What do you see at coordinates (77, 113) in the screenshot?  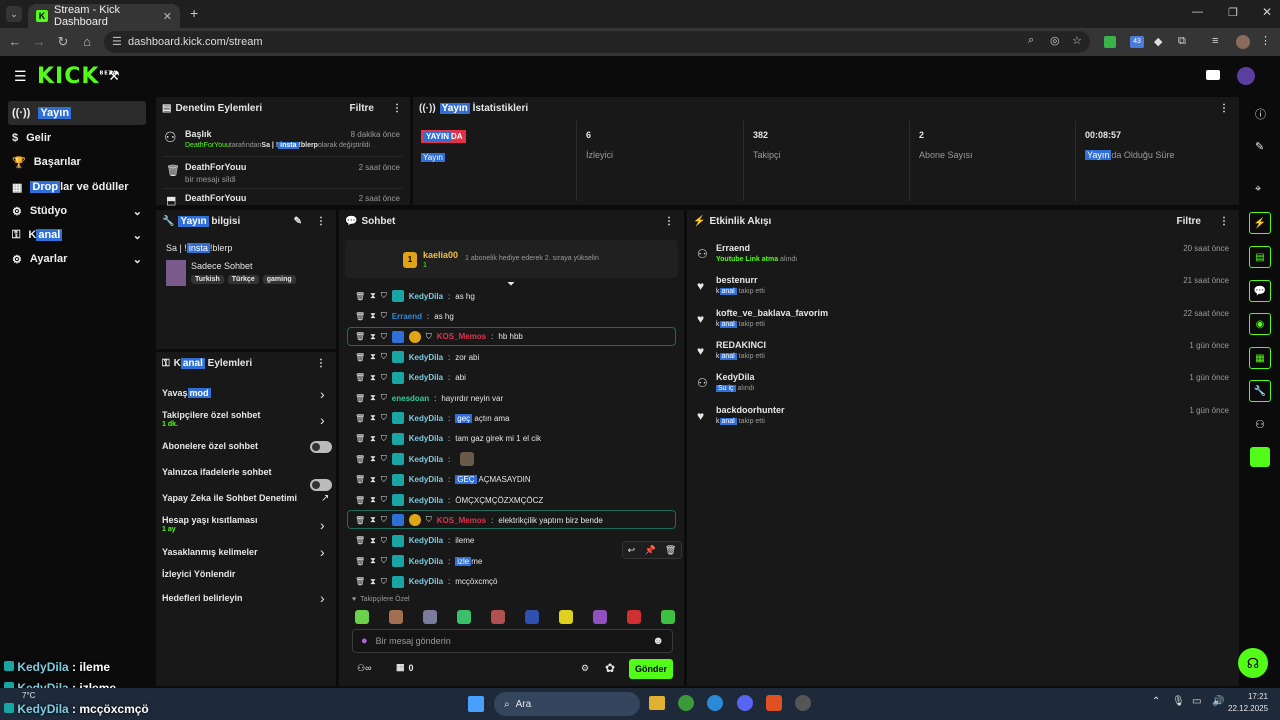 I see `sidebar-item-yayin: ((·)) Yayın` at bounding box center [77, 113].